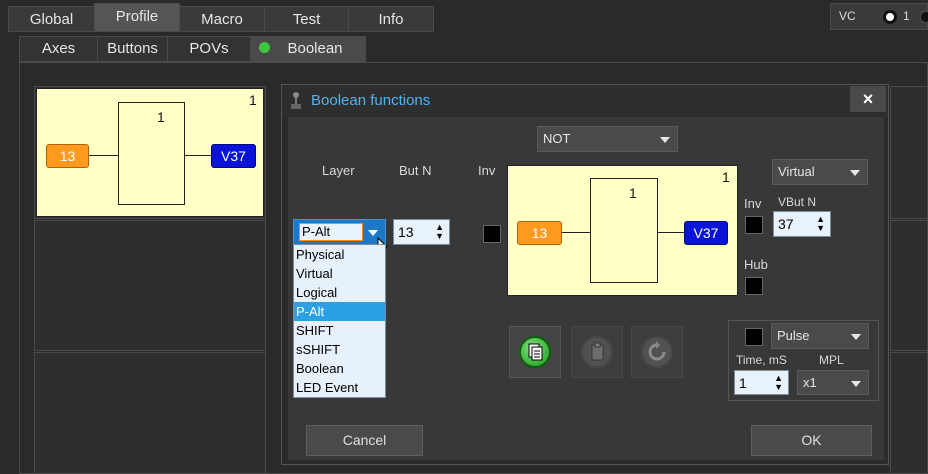  What do you see at coordinates (754, 337) in the screenshot?
I see `pulse-checkbox` at bounding box center [754, 337].